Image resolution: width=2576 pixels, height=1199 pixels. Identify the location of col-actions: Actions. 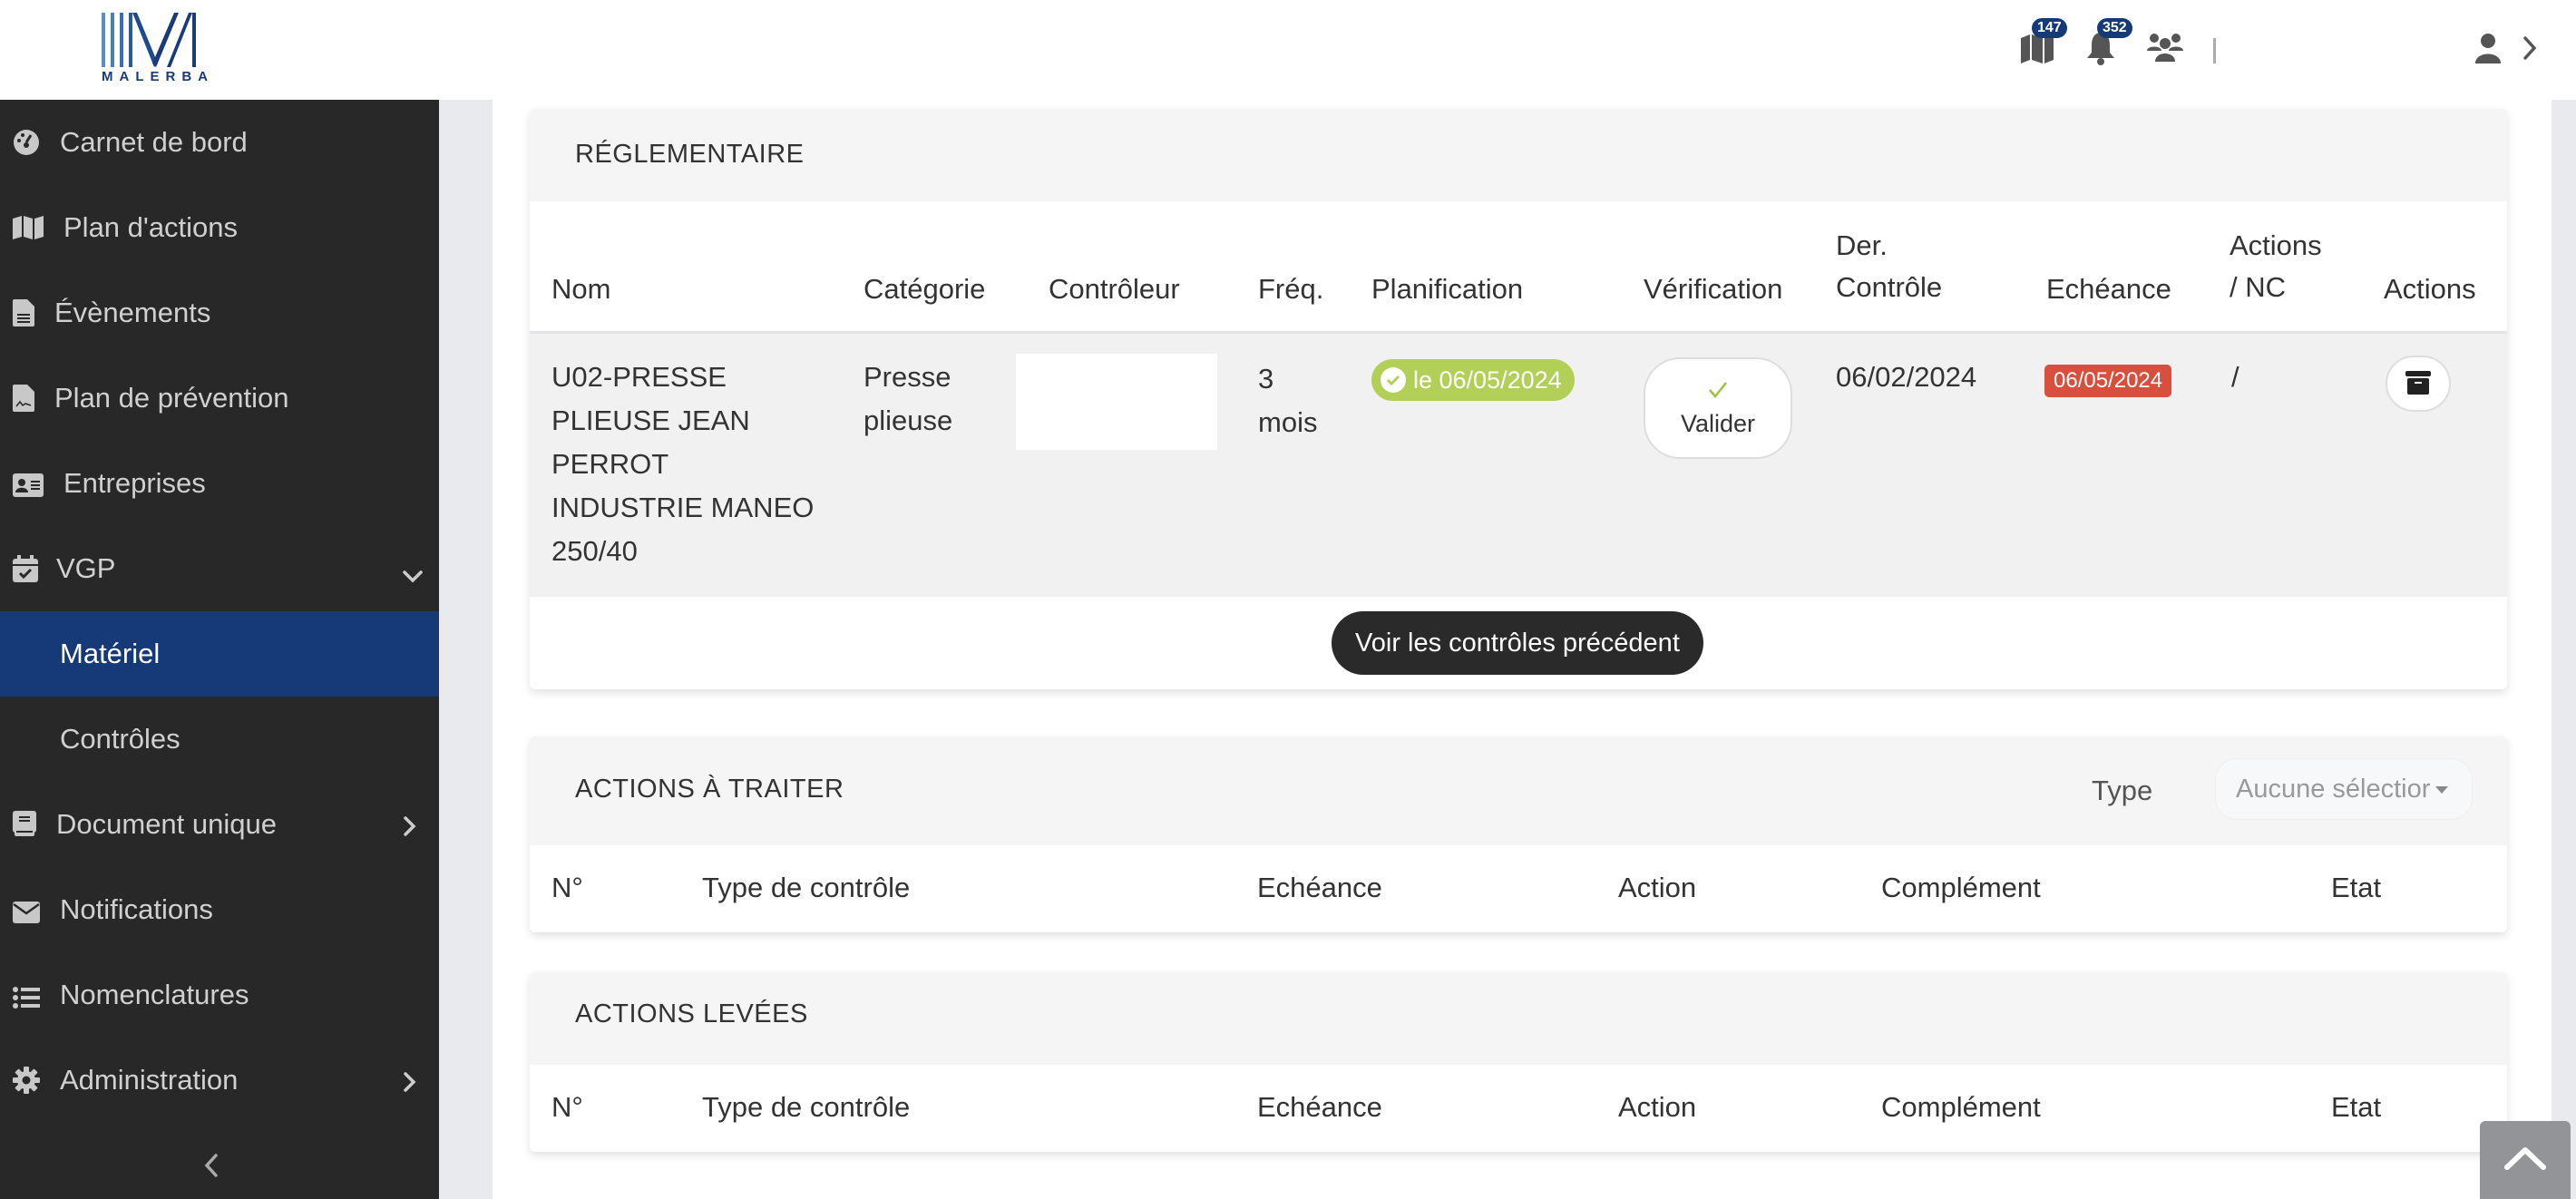
(2430, 289).